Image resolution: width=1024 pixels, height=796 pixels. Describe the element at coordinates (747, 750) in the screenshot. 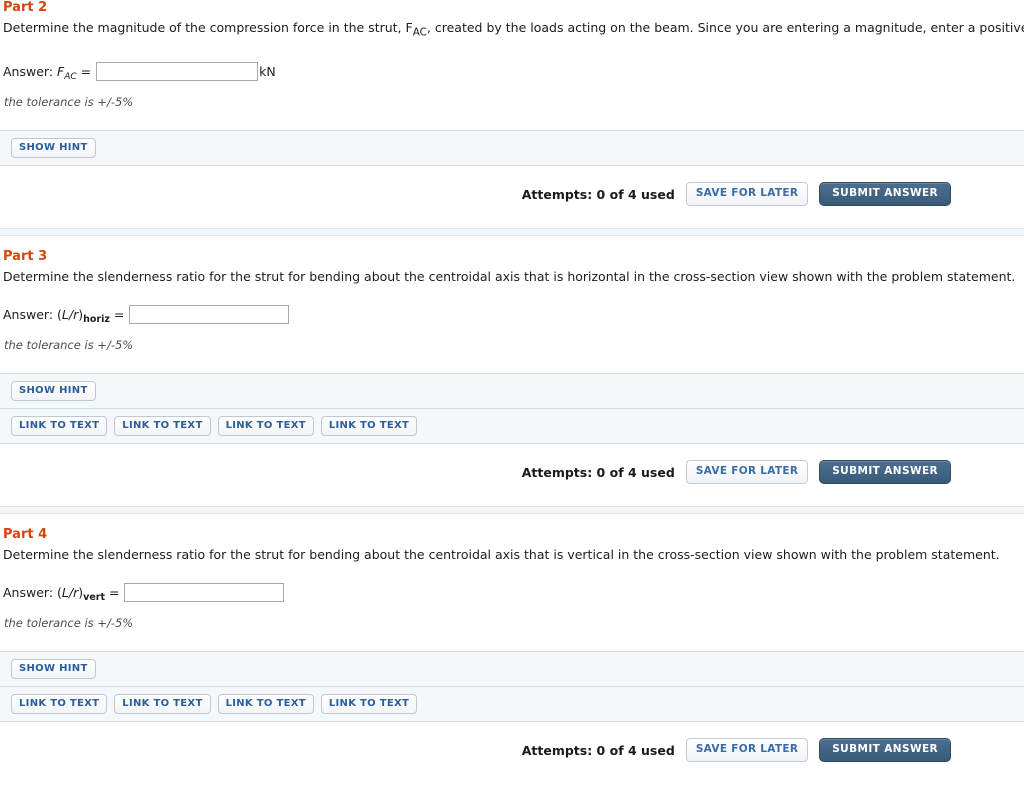

I see `save-for-later-button-4: SAVE FOR LATER` at that location.